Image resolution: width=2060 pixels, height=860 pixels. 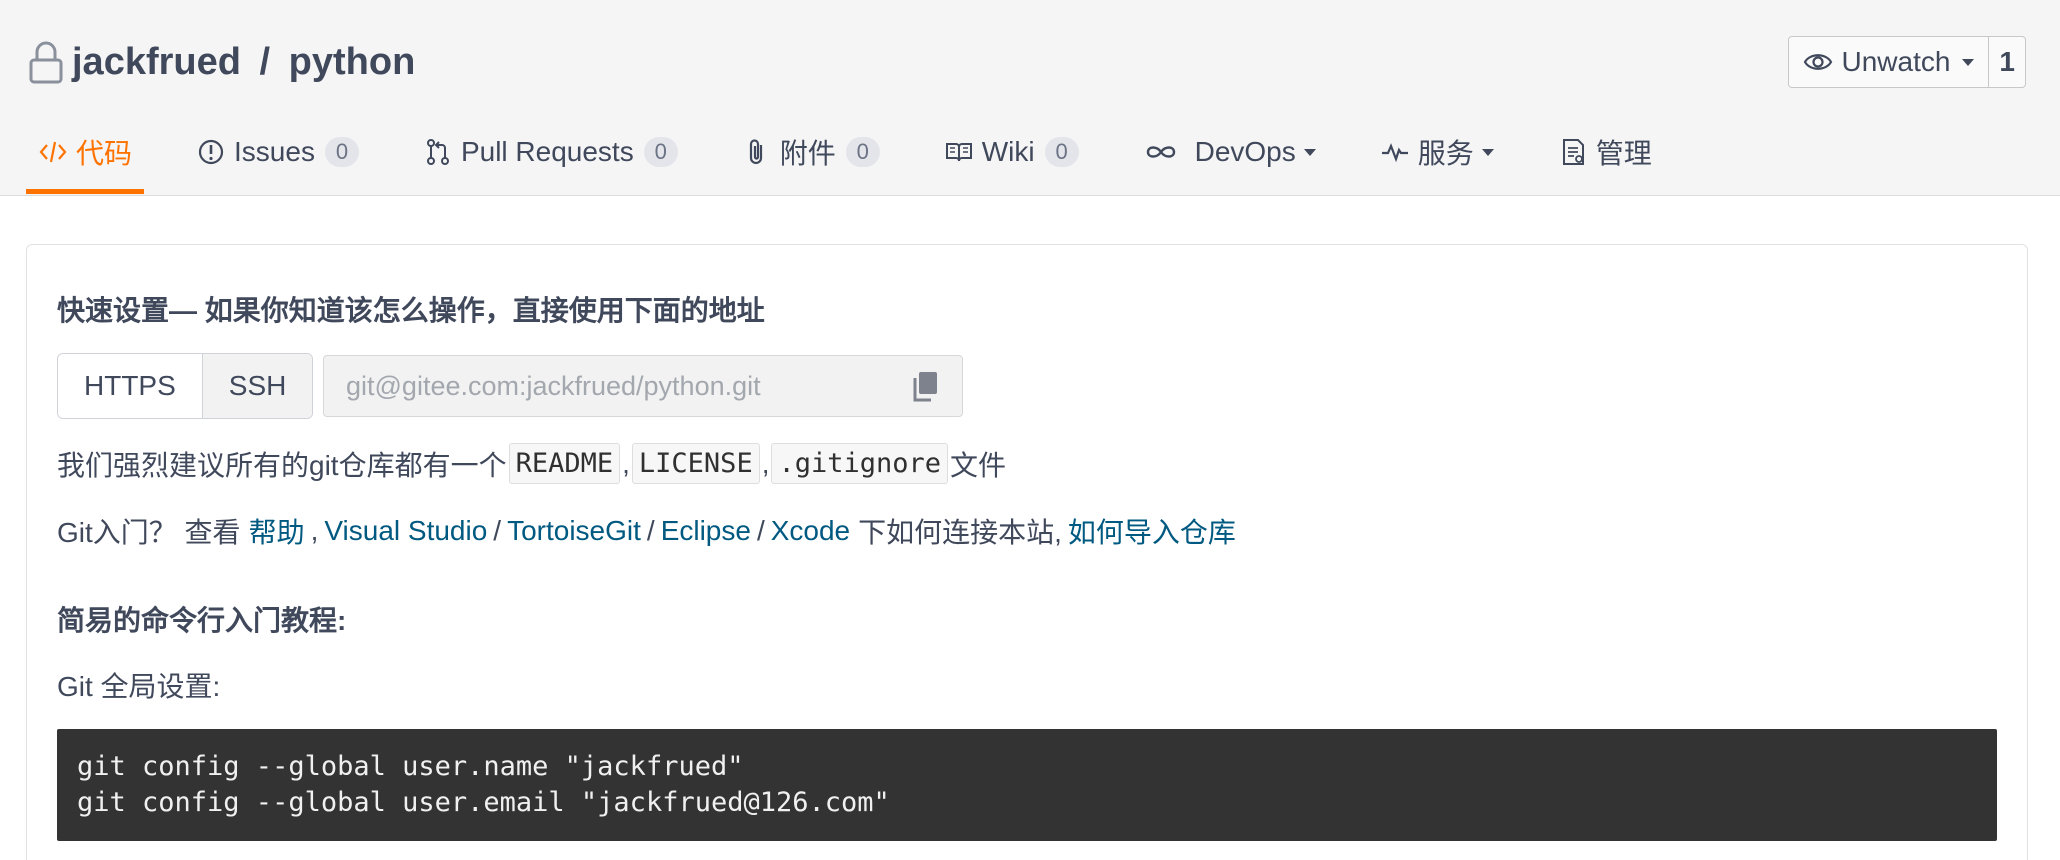 I want to click on infinity-icon, so click(x=1160, y=152).